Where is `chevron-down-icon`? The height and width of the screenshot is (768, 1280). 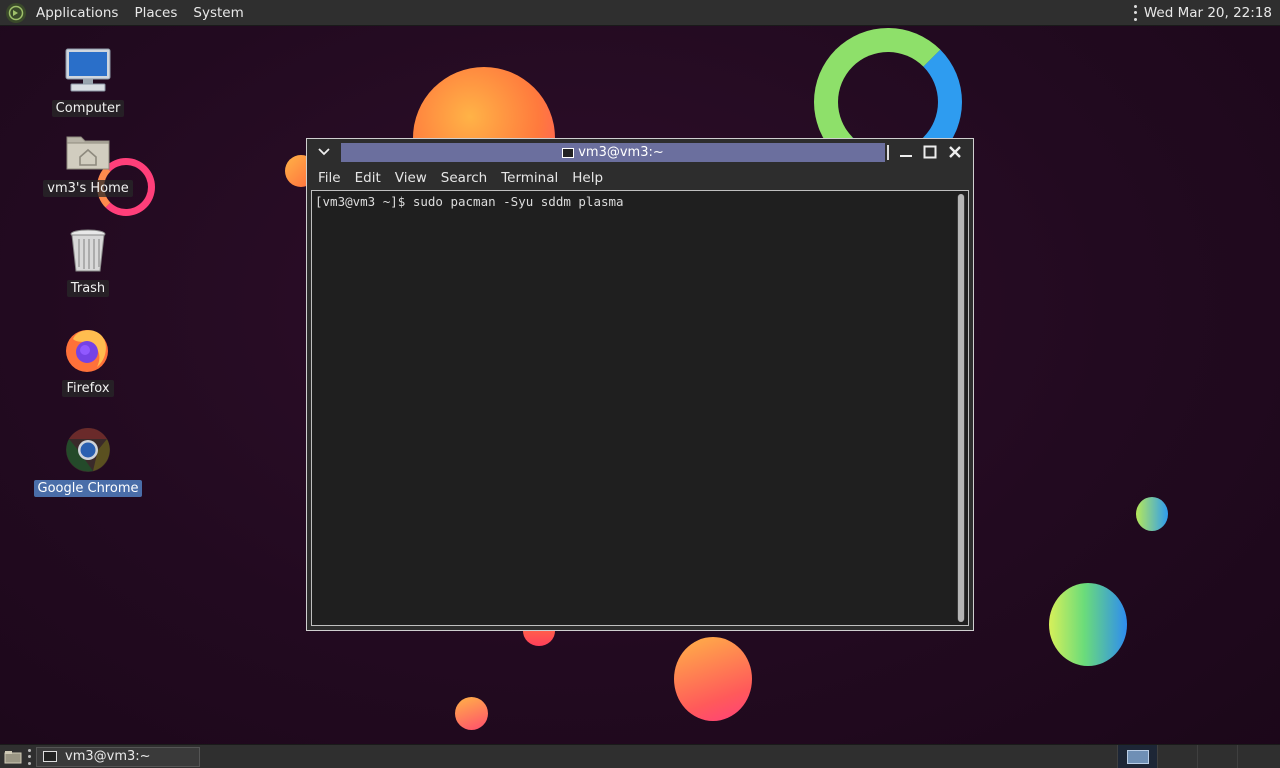
chevron-down-icon is located at coordinates (324, 152).